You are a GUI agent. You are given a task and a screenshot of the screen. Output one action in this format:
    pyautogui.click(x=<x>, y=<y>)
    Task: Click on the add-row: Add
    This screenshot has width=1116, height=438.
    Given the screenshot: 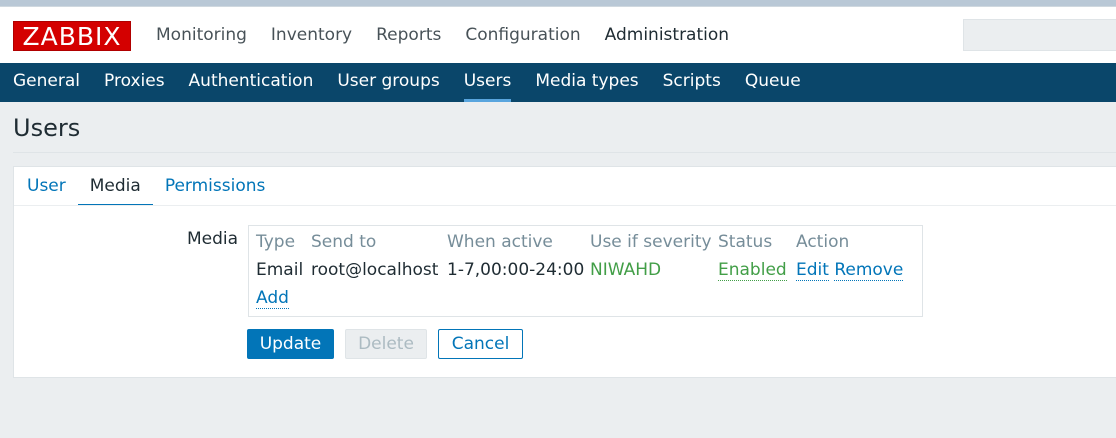 What is the action you would take?
    pyautogui.click(x=272, y=298)
    